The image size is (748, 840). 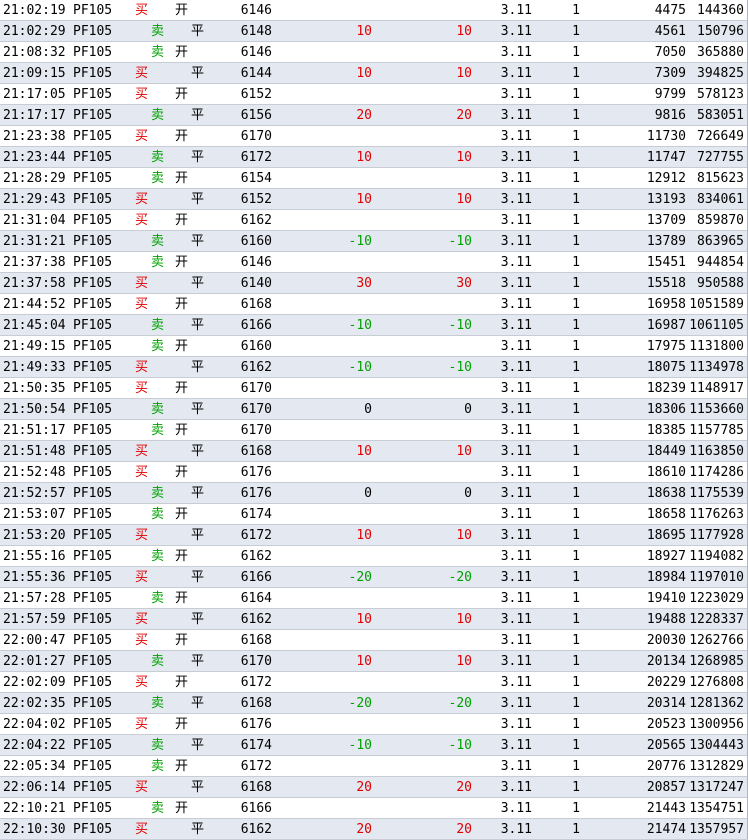 What do you see at coordinates (720, 10) in the screenshot?
I see `cumulative-total: 144360` at bounding box center [720, 10].